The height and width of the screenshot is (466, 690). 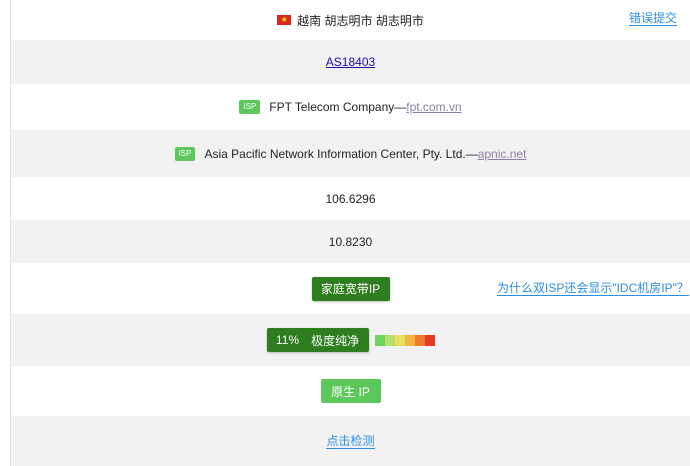 I want to click on location-row: ★ 越南 胡志明市 胡志明市, so click(x=350, y=20).